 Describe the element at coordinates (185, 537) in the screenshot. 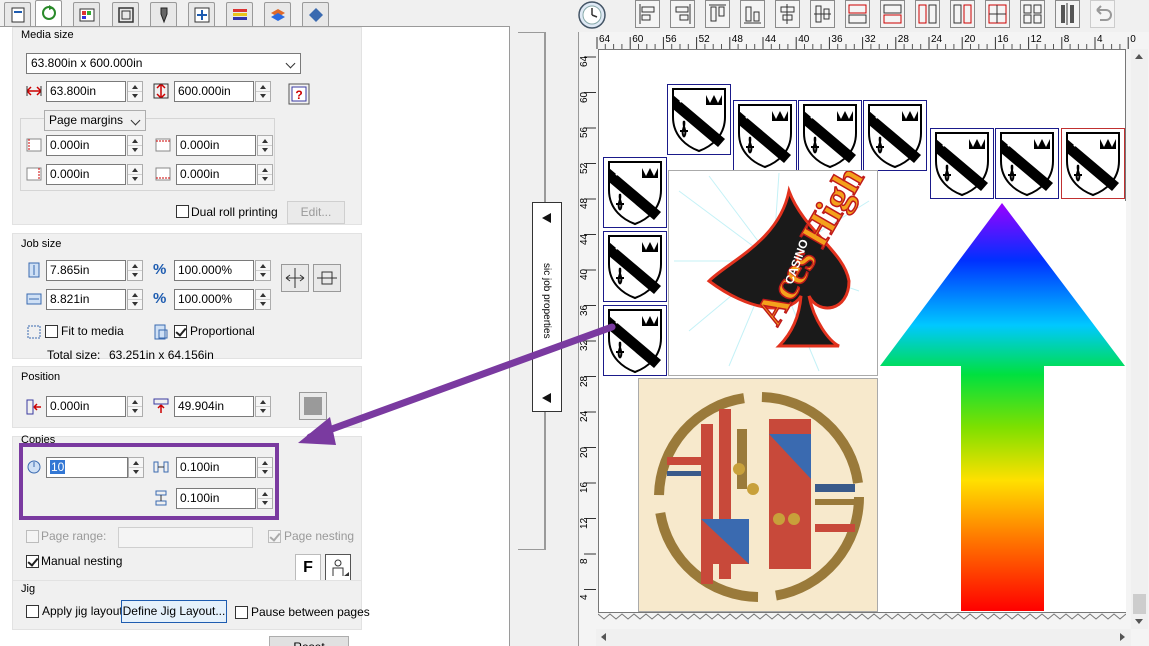

I see `page-range-field` at that location.